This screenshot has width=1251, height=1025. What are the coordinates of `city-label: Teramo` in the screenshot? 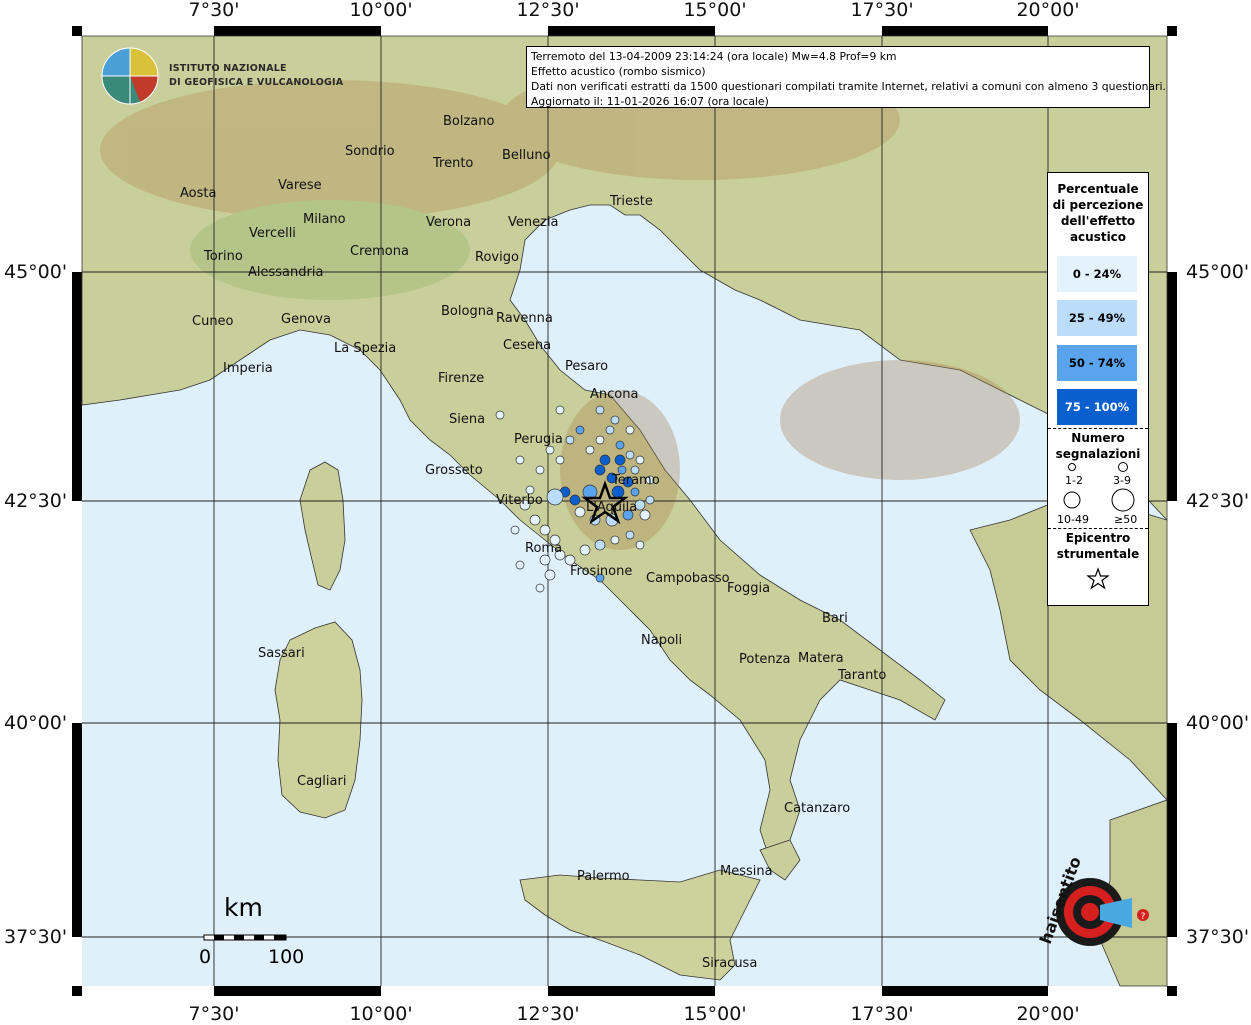 It's located at (636, 480).